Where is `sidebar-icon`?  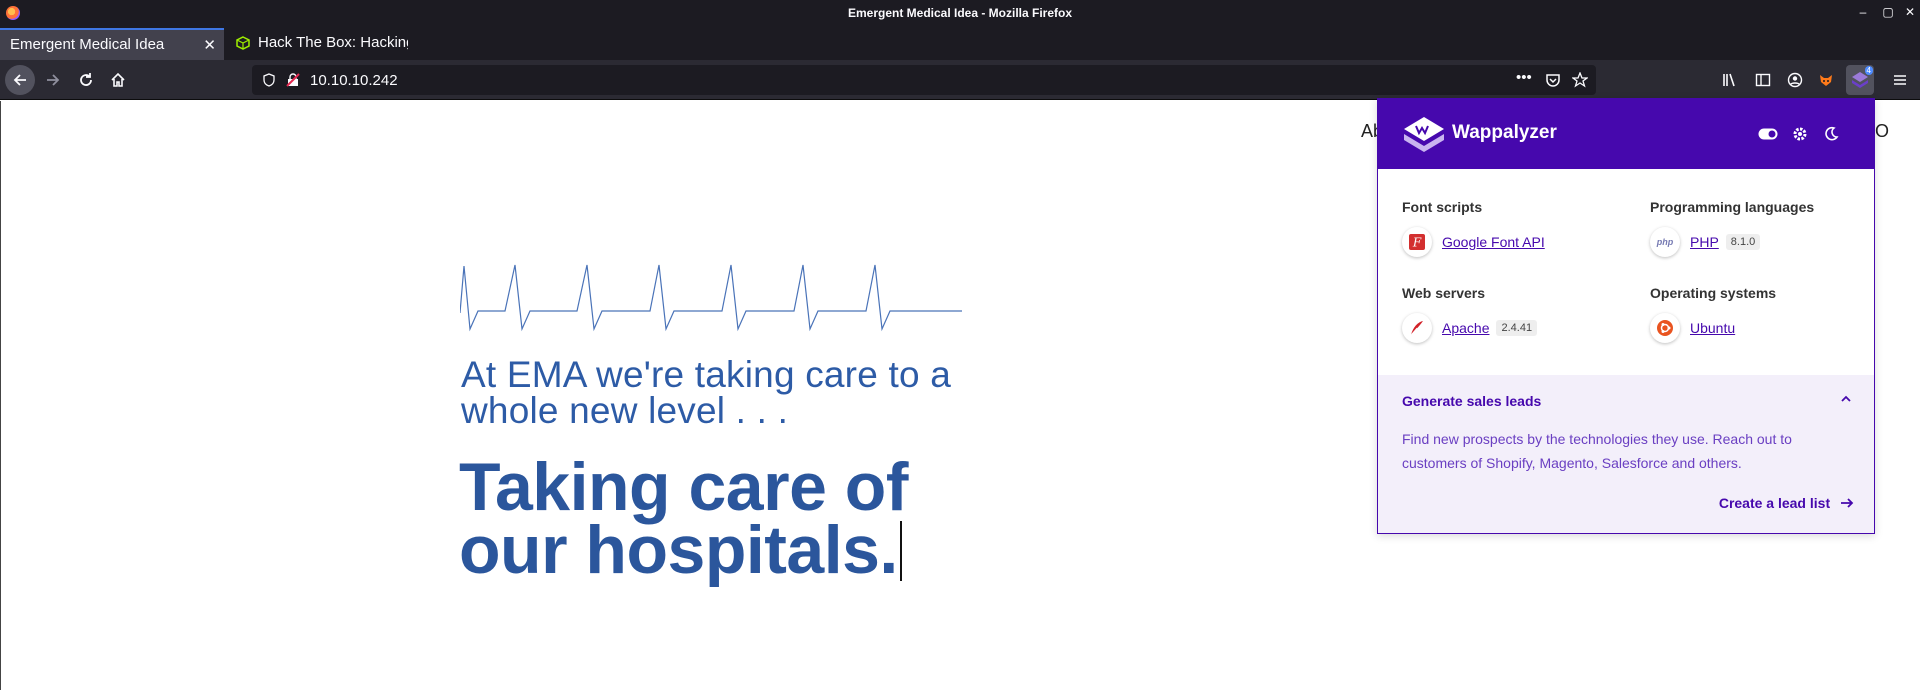 sidebar-icon is located at coordinates (1763, 80).